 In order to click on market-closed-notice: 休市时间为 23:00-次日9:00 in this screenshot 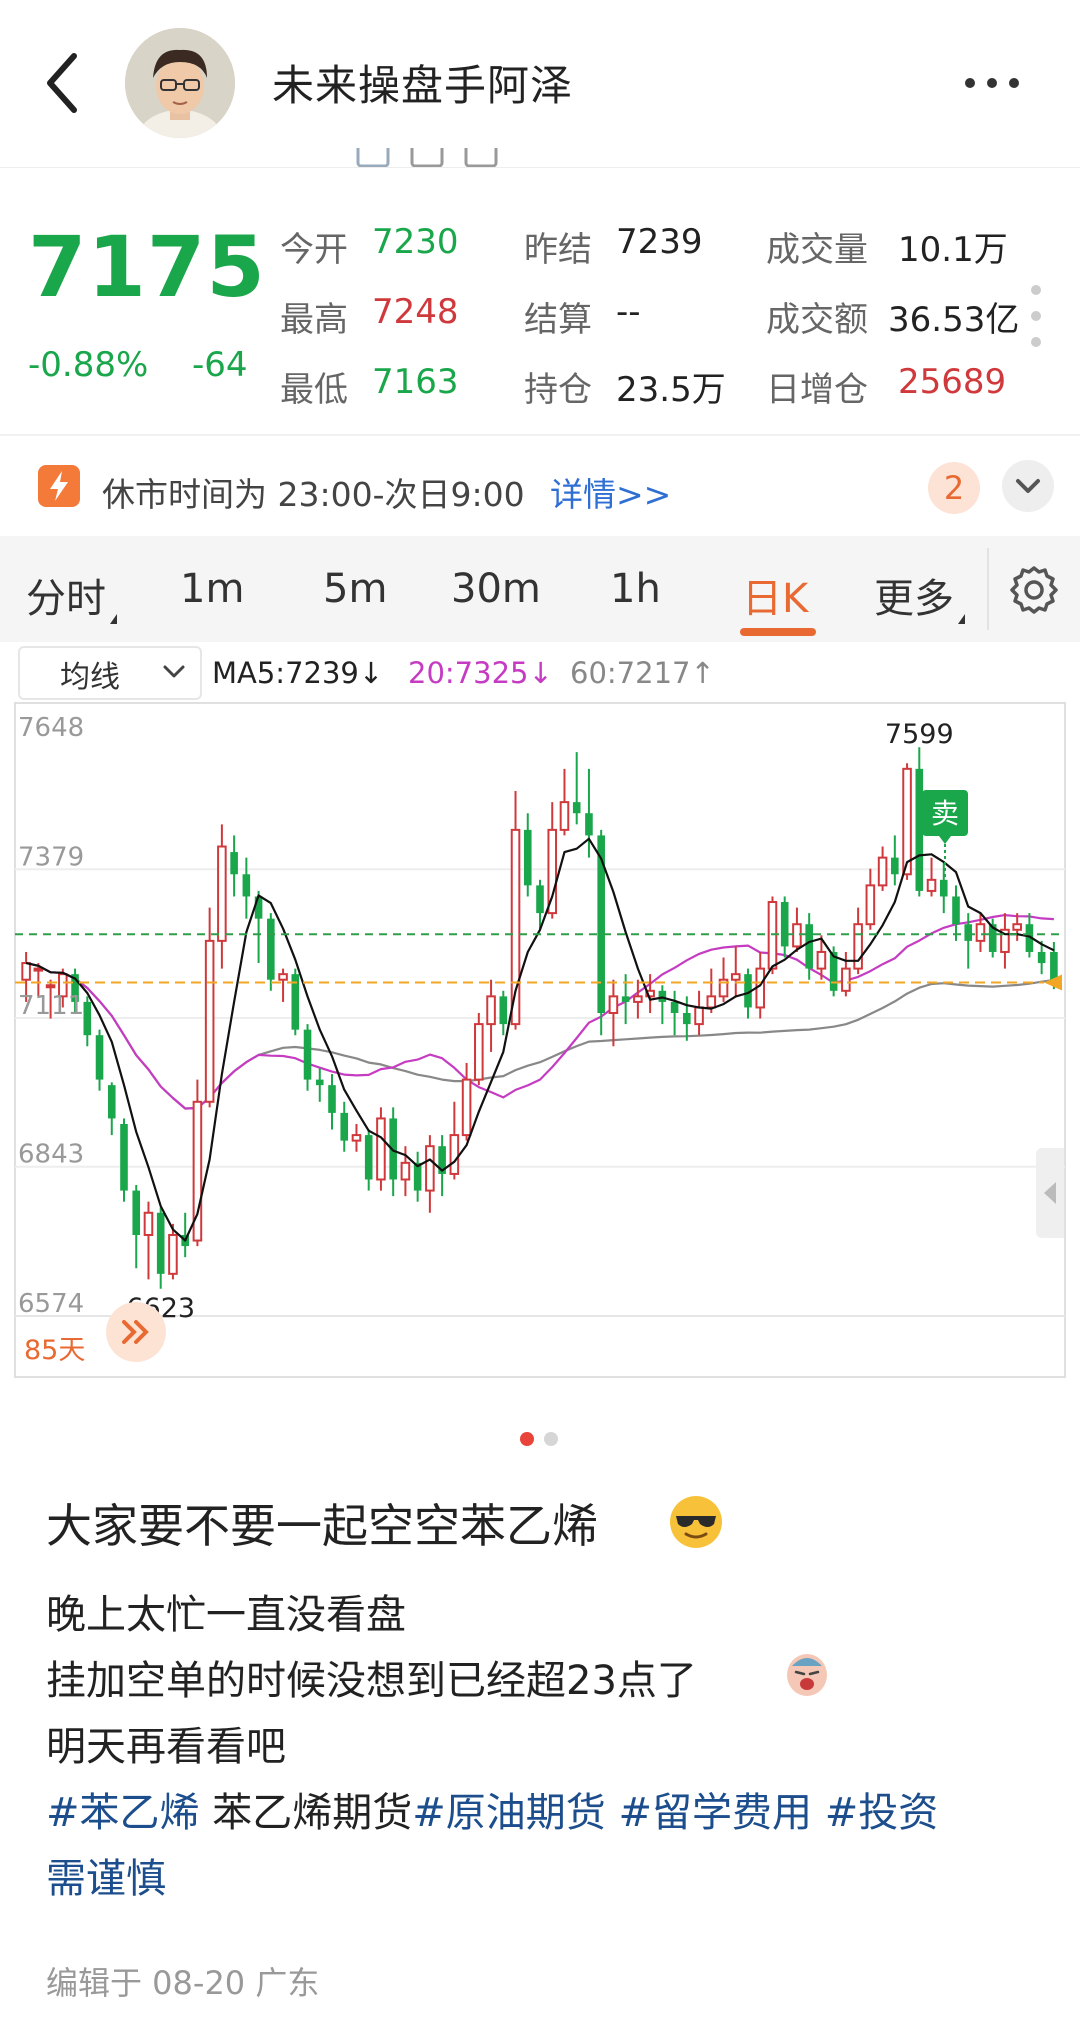, I will do `click(313, 494)`.